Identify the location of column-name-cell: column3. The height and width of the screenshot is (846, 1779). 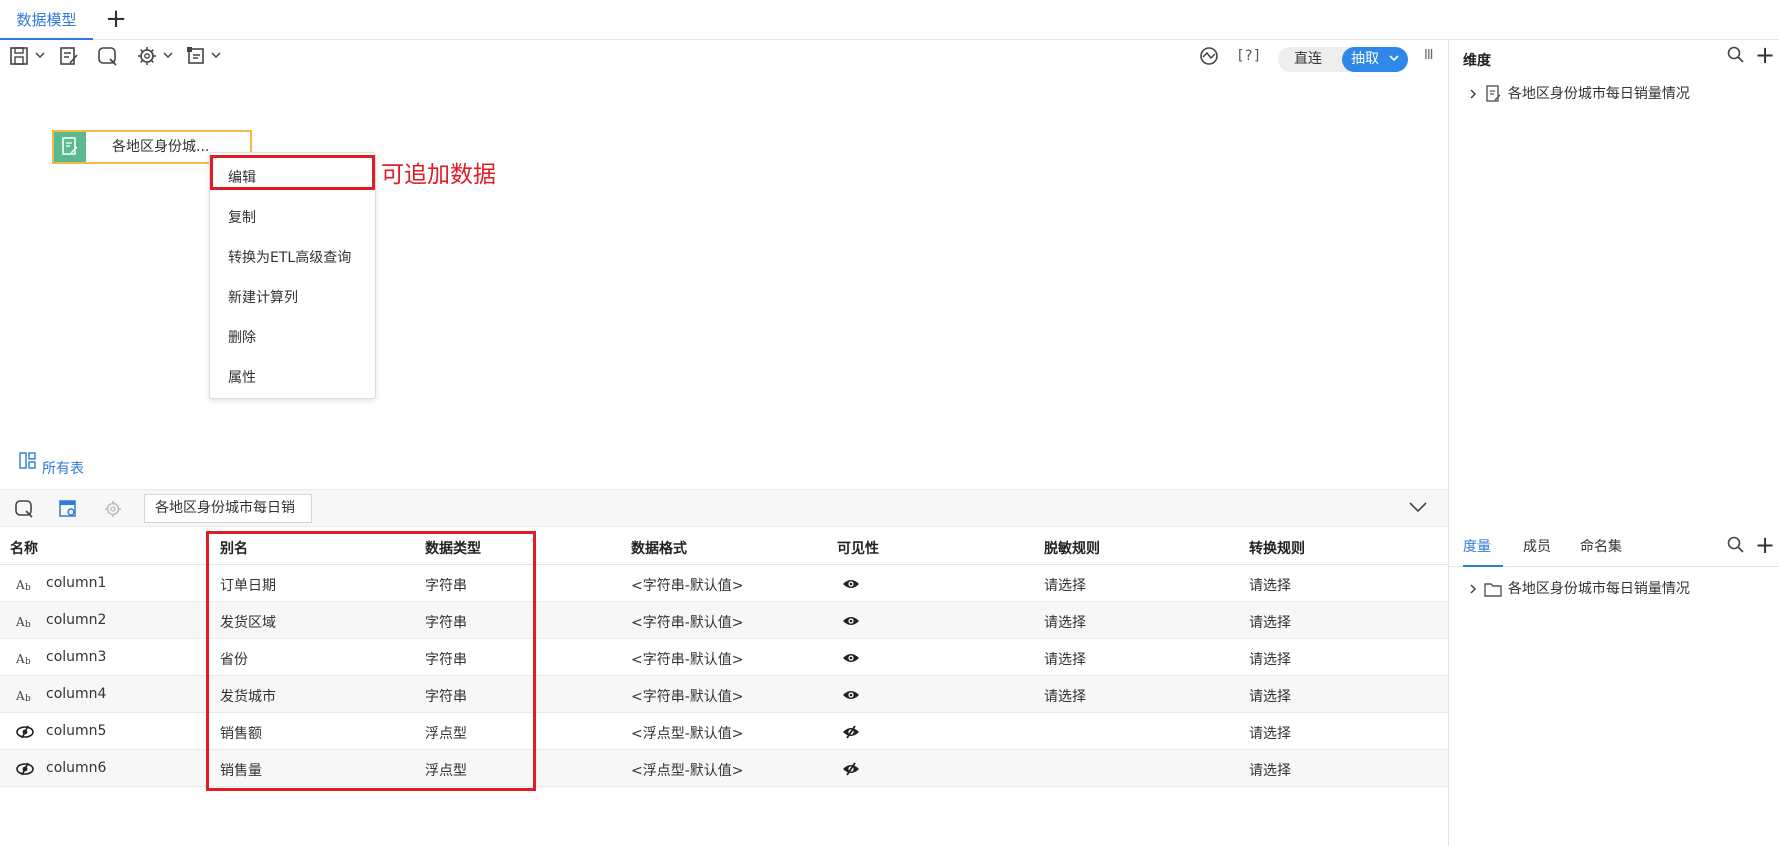
(76, 657).